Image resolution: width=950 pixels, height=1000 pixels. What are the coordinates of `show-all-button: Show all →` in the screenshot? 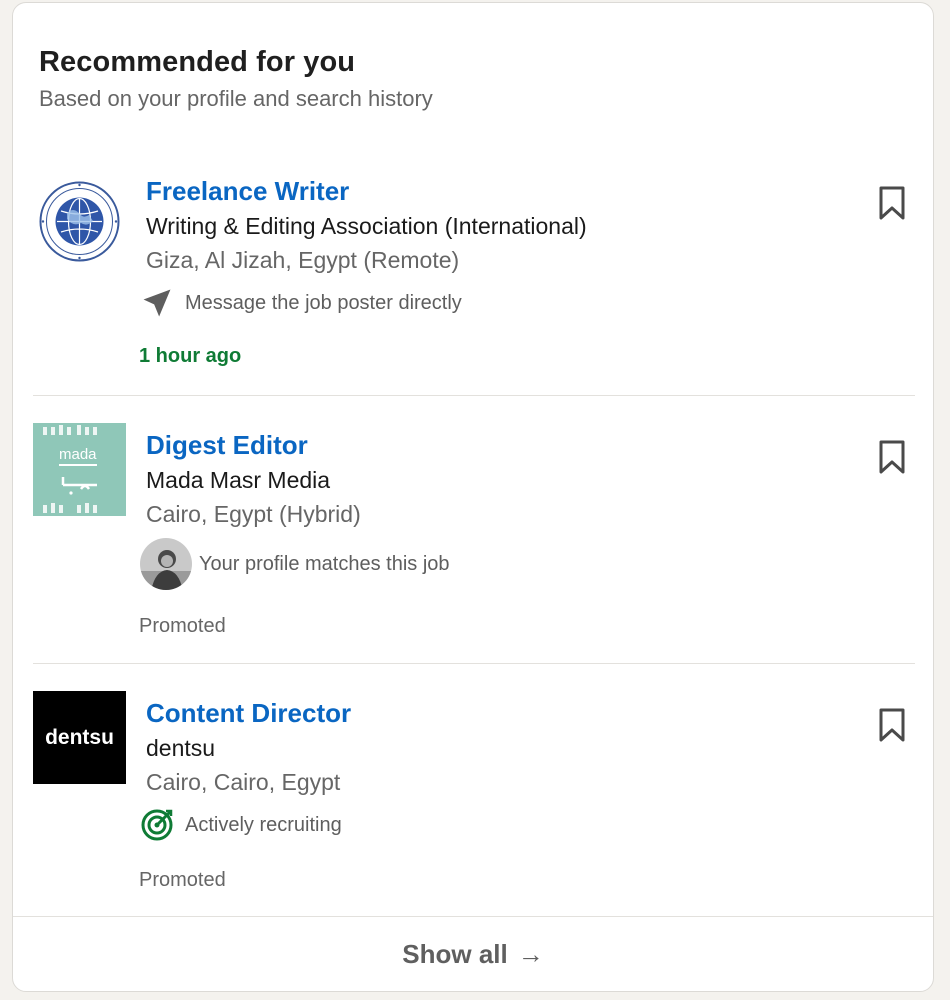 It's located at (473, 953).